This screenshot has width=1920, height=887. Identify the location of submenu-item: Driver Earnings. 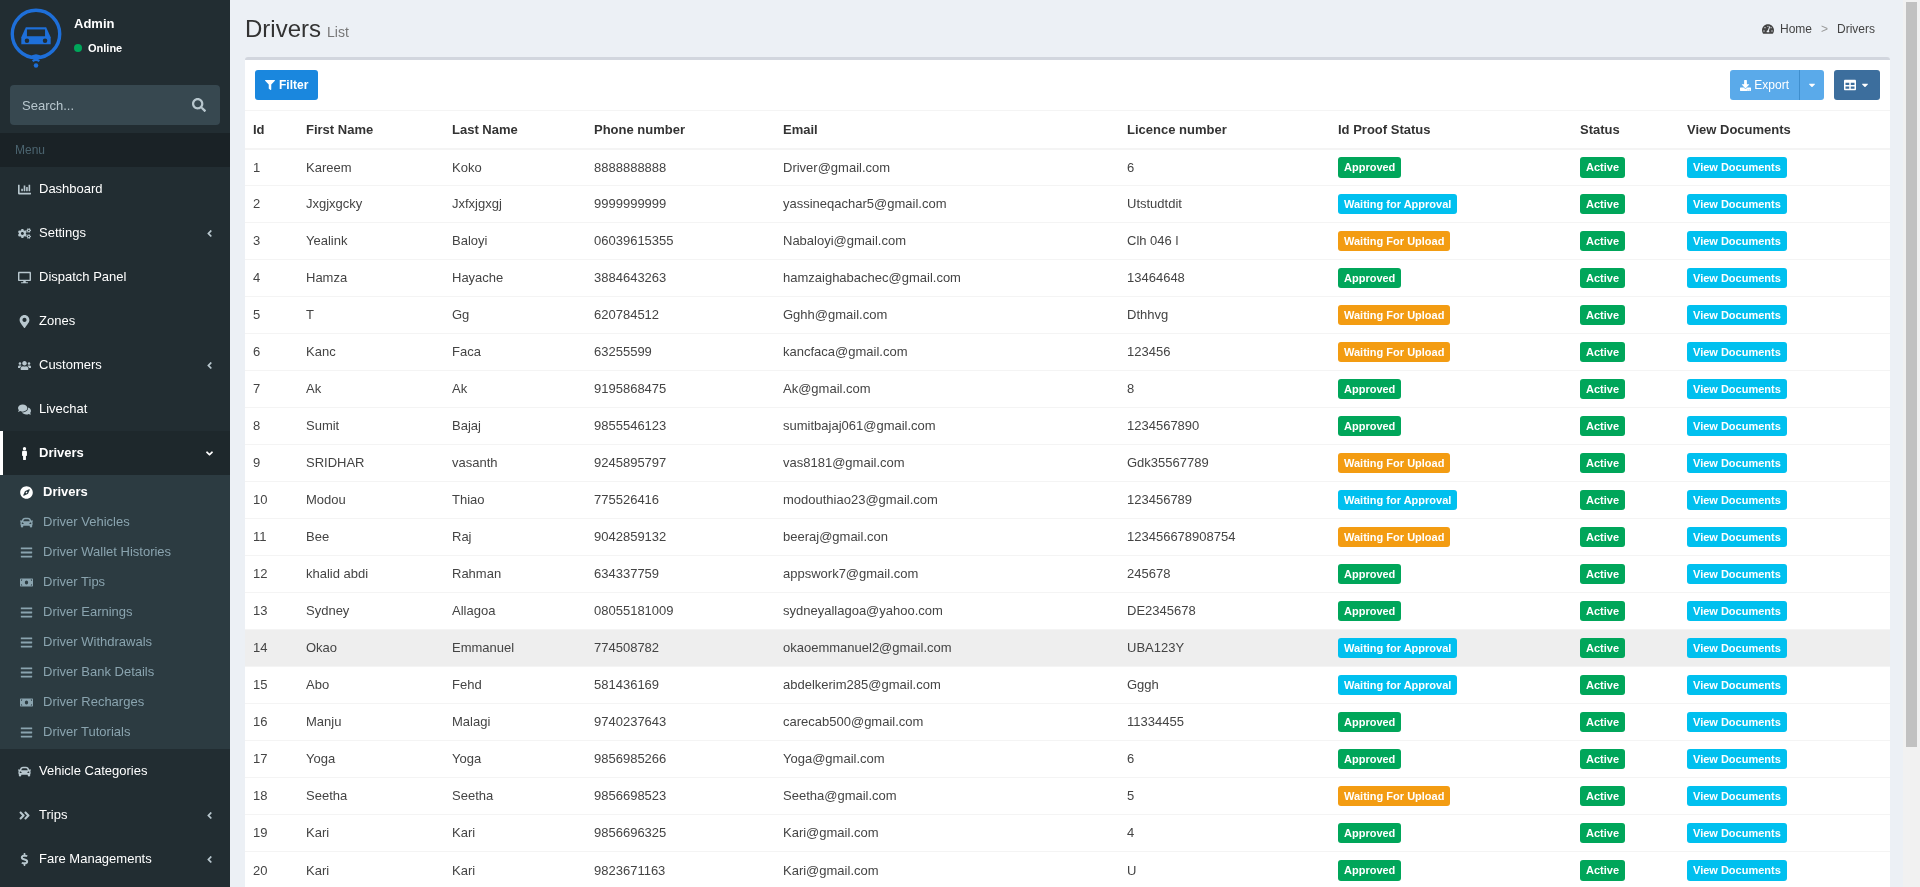
(115, 612).